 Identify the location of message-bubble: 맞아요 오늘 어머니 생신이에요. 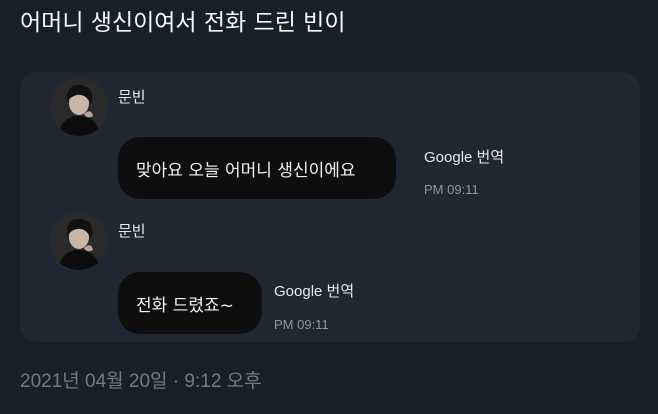
(257, 168).